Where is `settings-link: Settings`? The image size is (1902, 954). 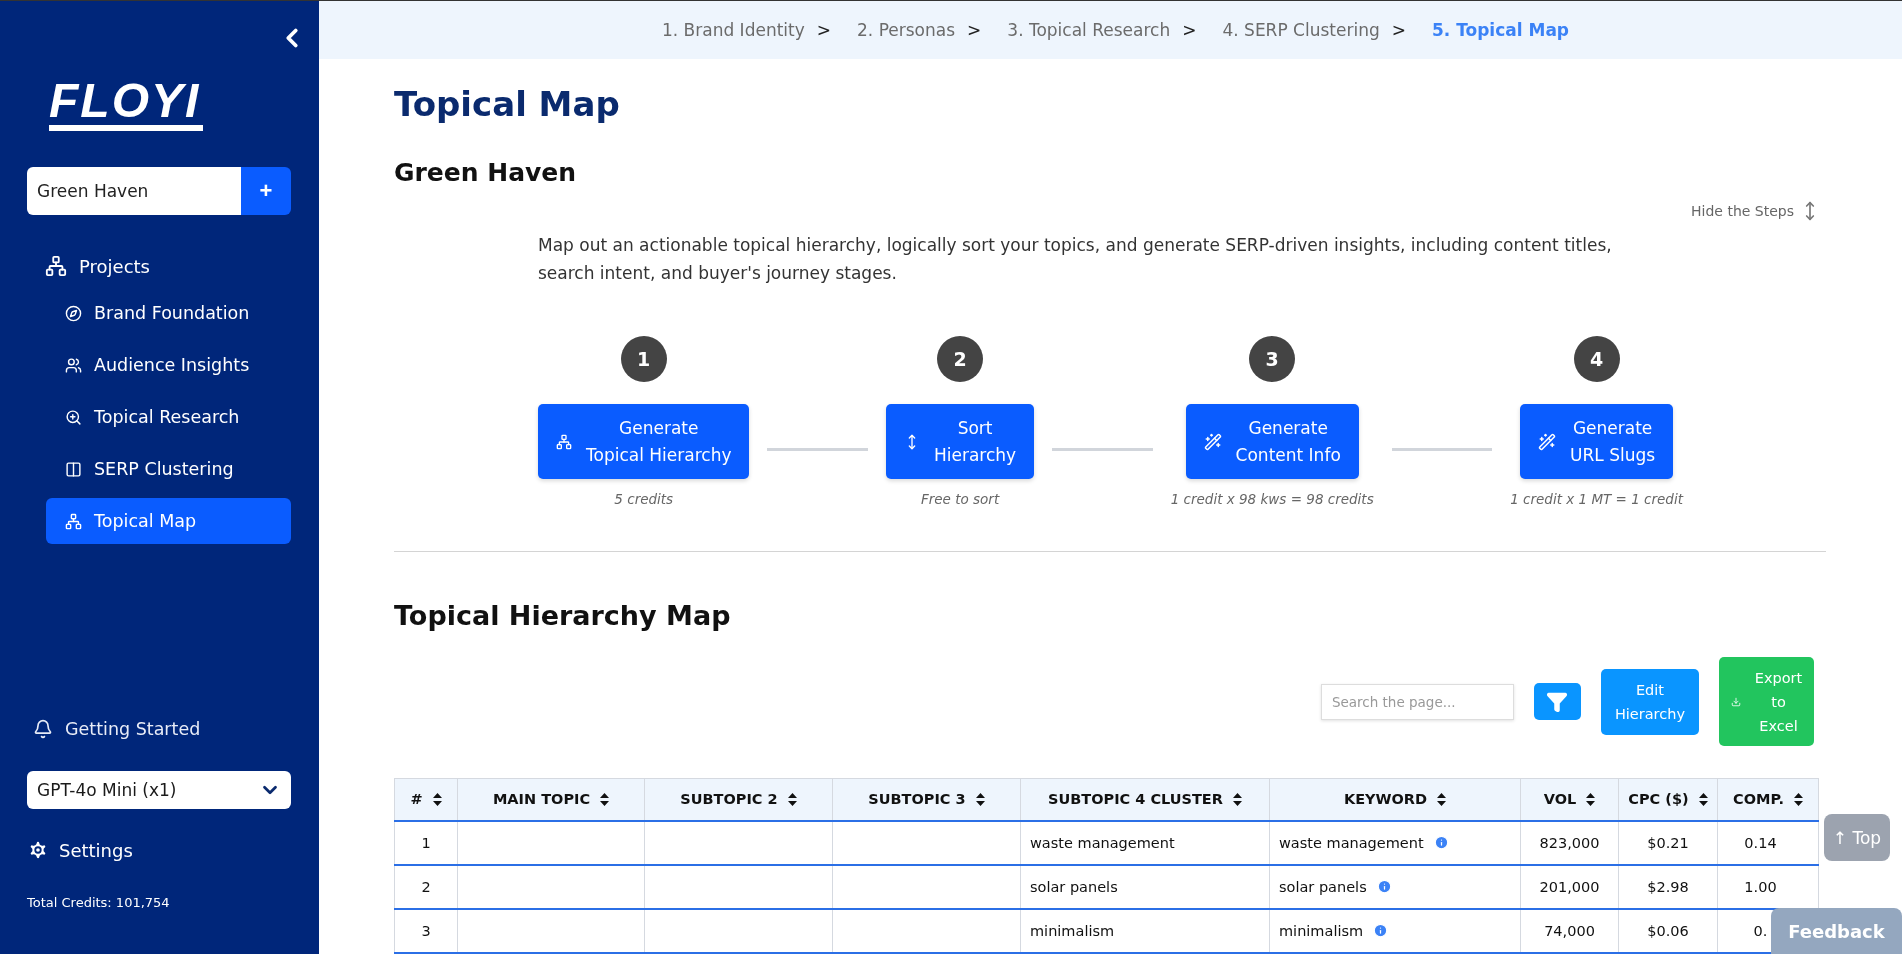 settings-link: Settings is located at coordinates (96, 850).